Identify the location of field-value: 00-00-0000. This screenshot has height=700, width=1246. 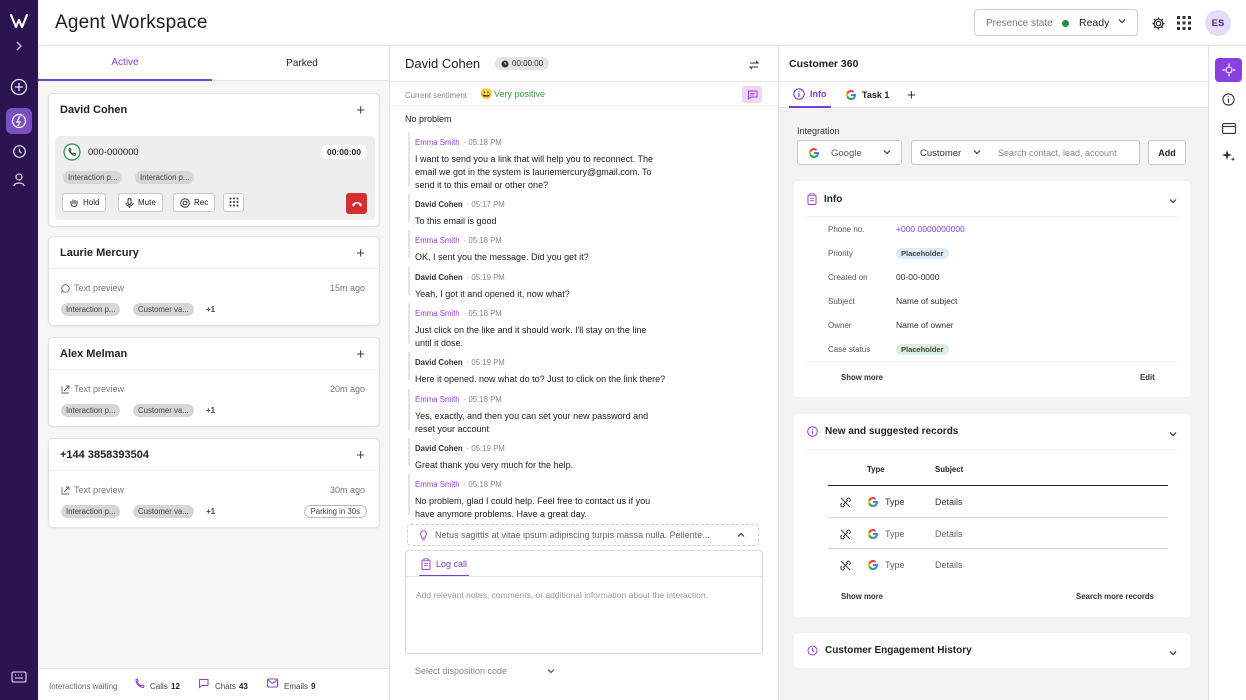
(918, 277).